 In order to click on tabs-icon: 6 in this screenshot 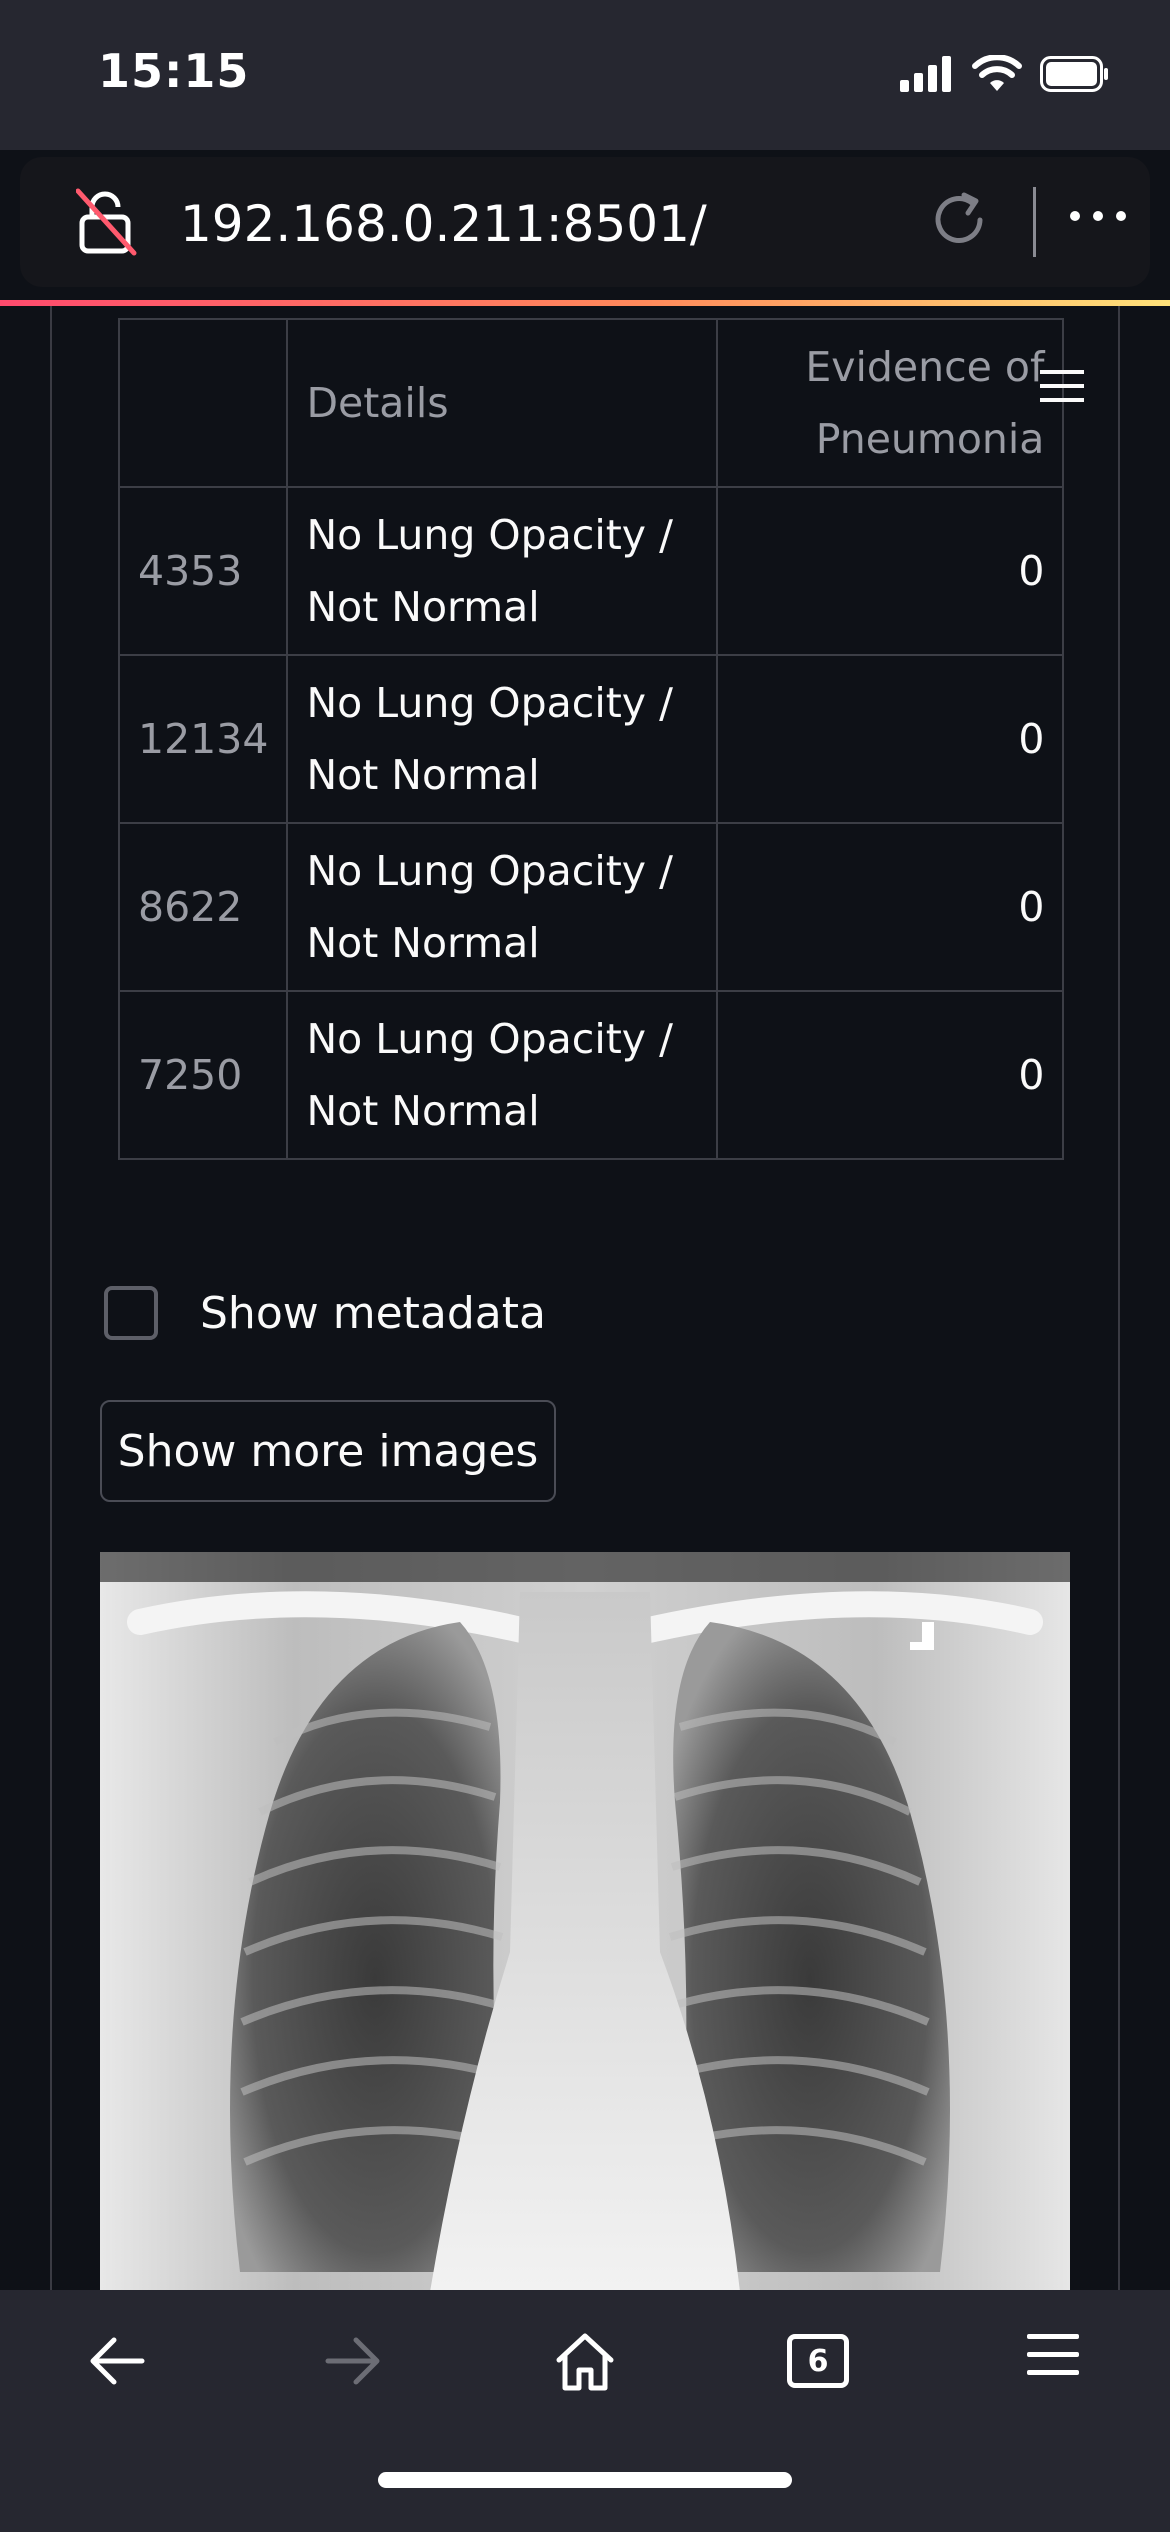, I will do `click(818, 2361)`.